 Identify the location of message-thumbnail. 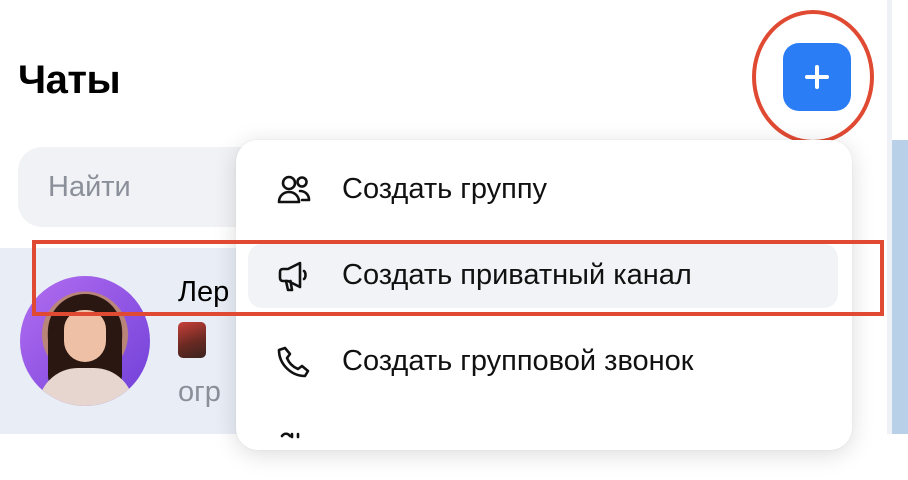
(192, 340).